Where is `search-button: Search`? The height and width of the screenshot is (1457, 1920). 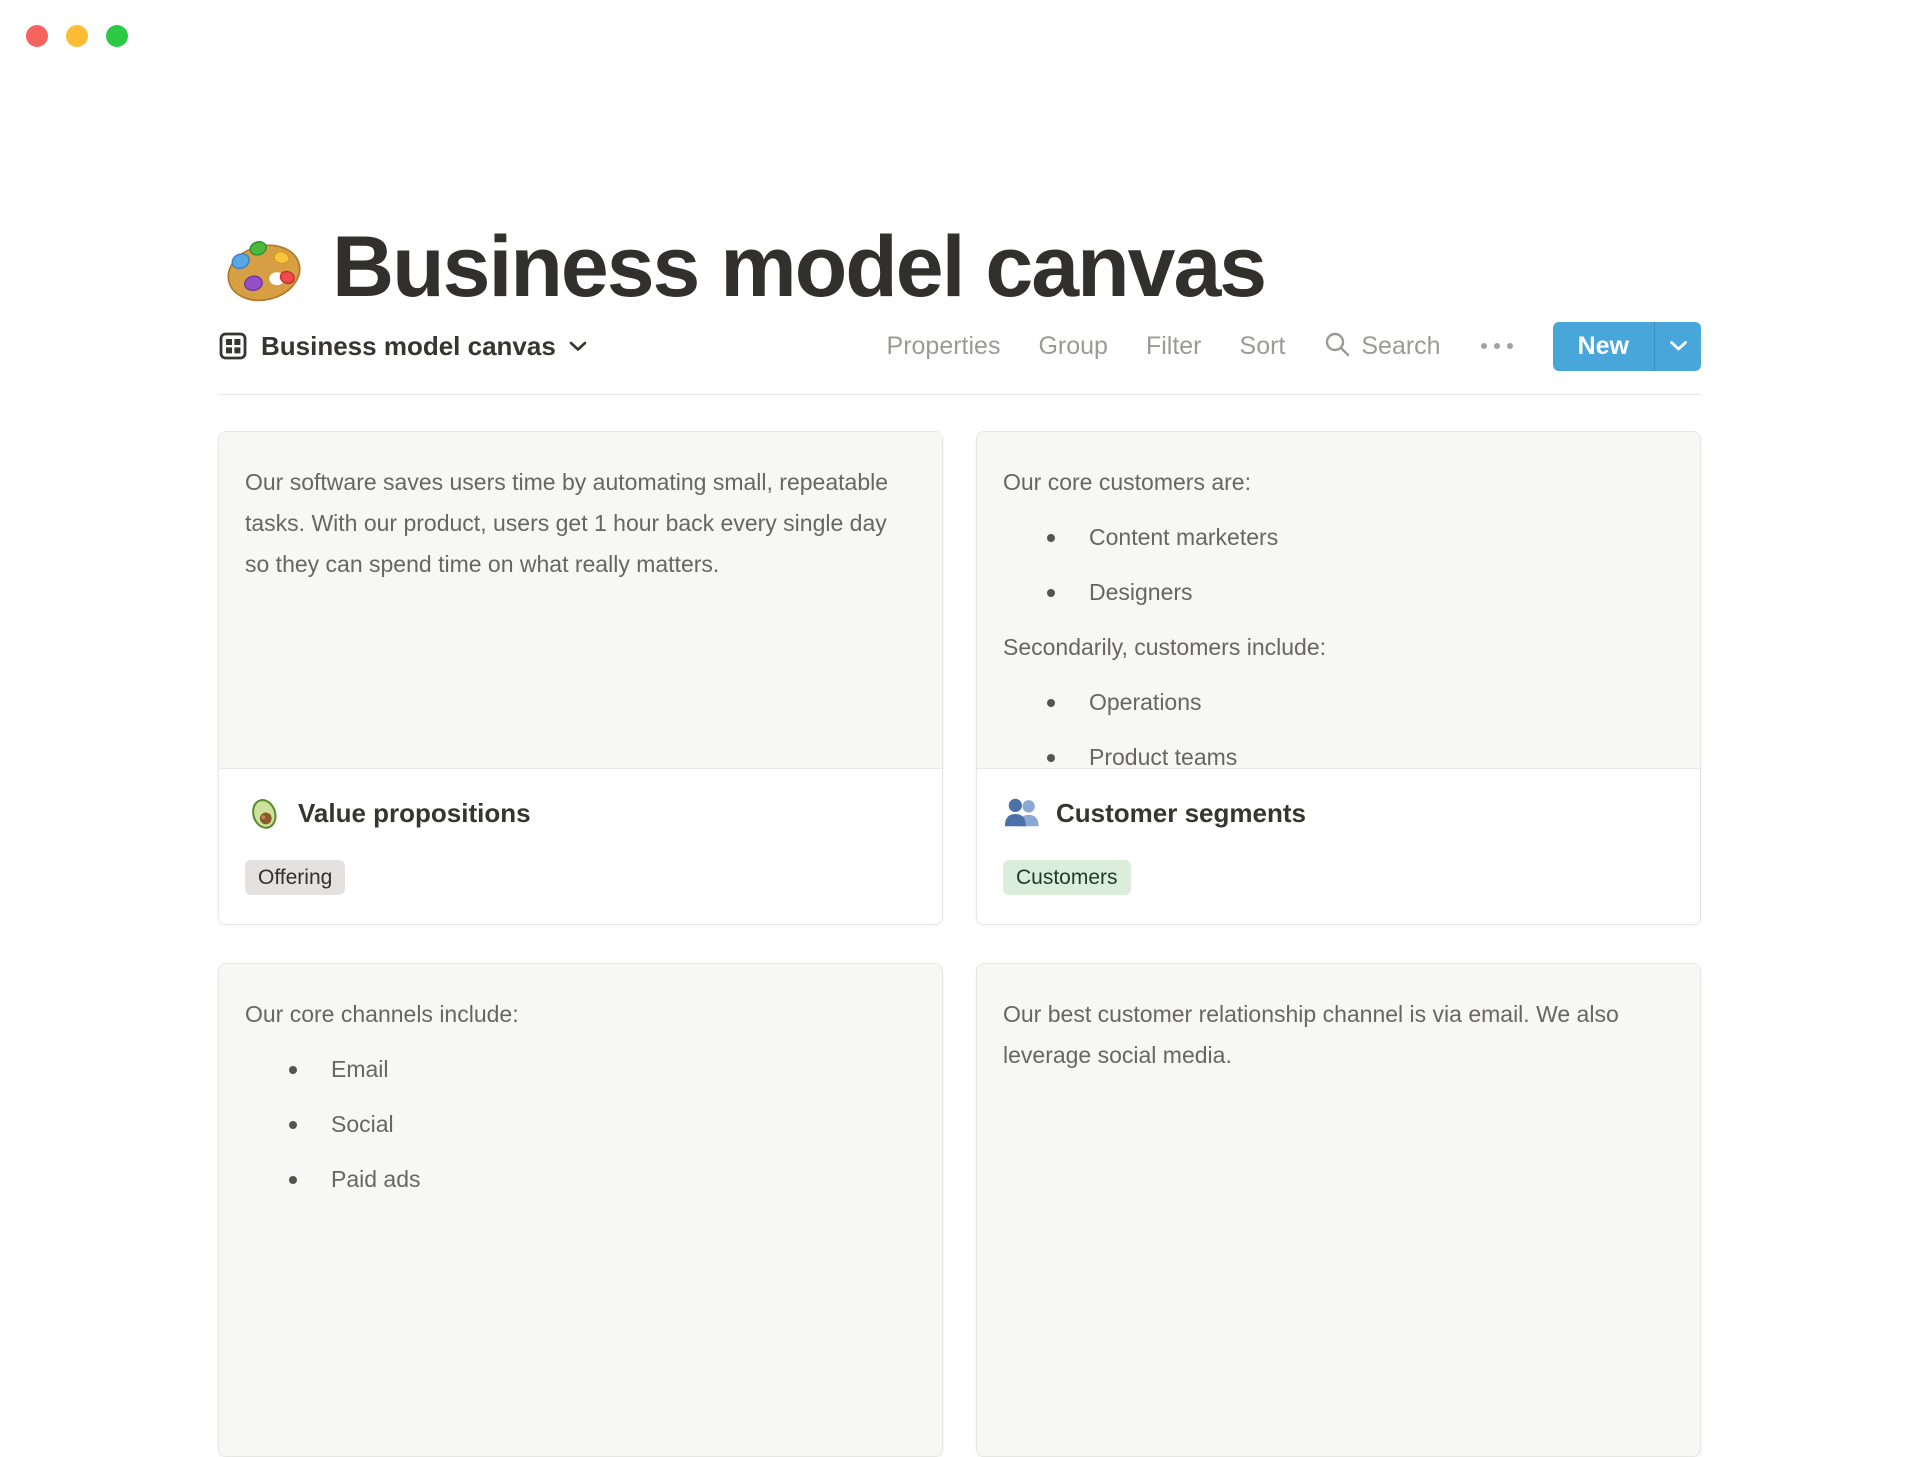
search-button: Search is located at coordinates (1382, 346).